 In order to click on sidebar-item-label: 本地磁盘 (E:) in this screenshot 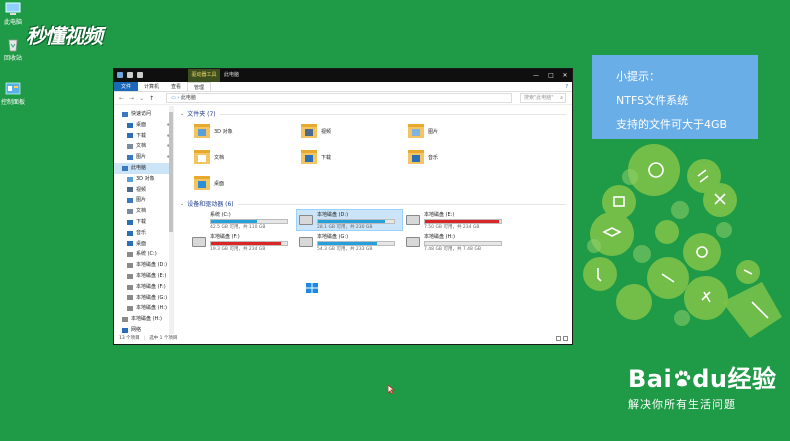, I will do `click(151, 275)`.